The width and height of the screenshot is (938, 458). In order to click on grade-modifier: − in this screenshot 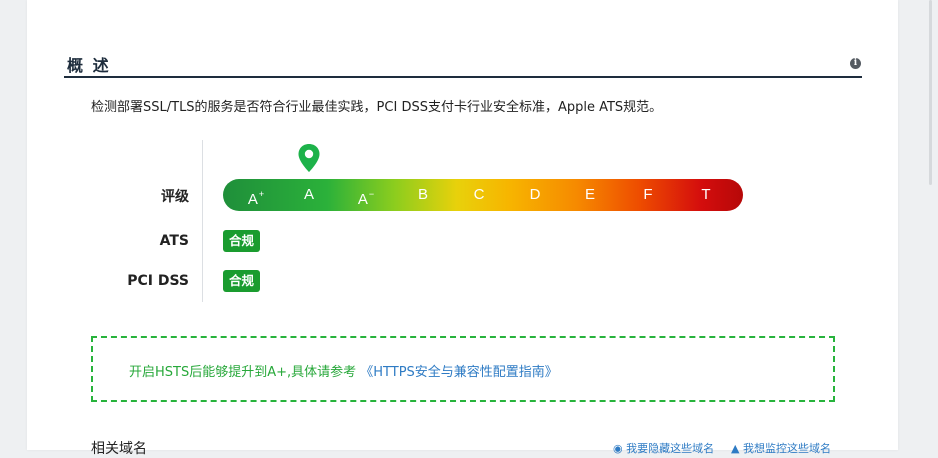, I will do `click(371, 194)`.